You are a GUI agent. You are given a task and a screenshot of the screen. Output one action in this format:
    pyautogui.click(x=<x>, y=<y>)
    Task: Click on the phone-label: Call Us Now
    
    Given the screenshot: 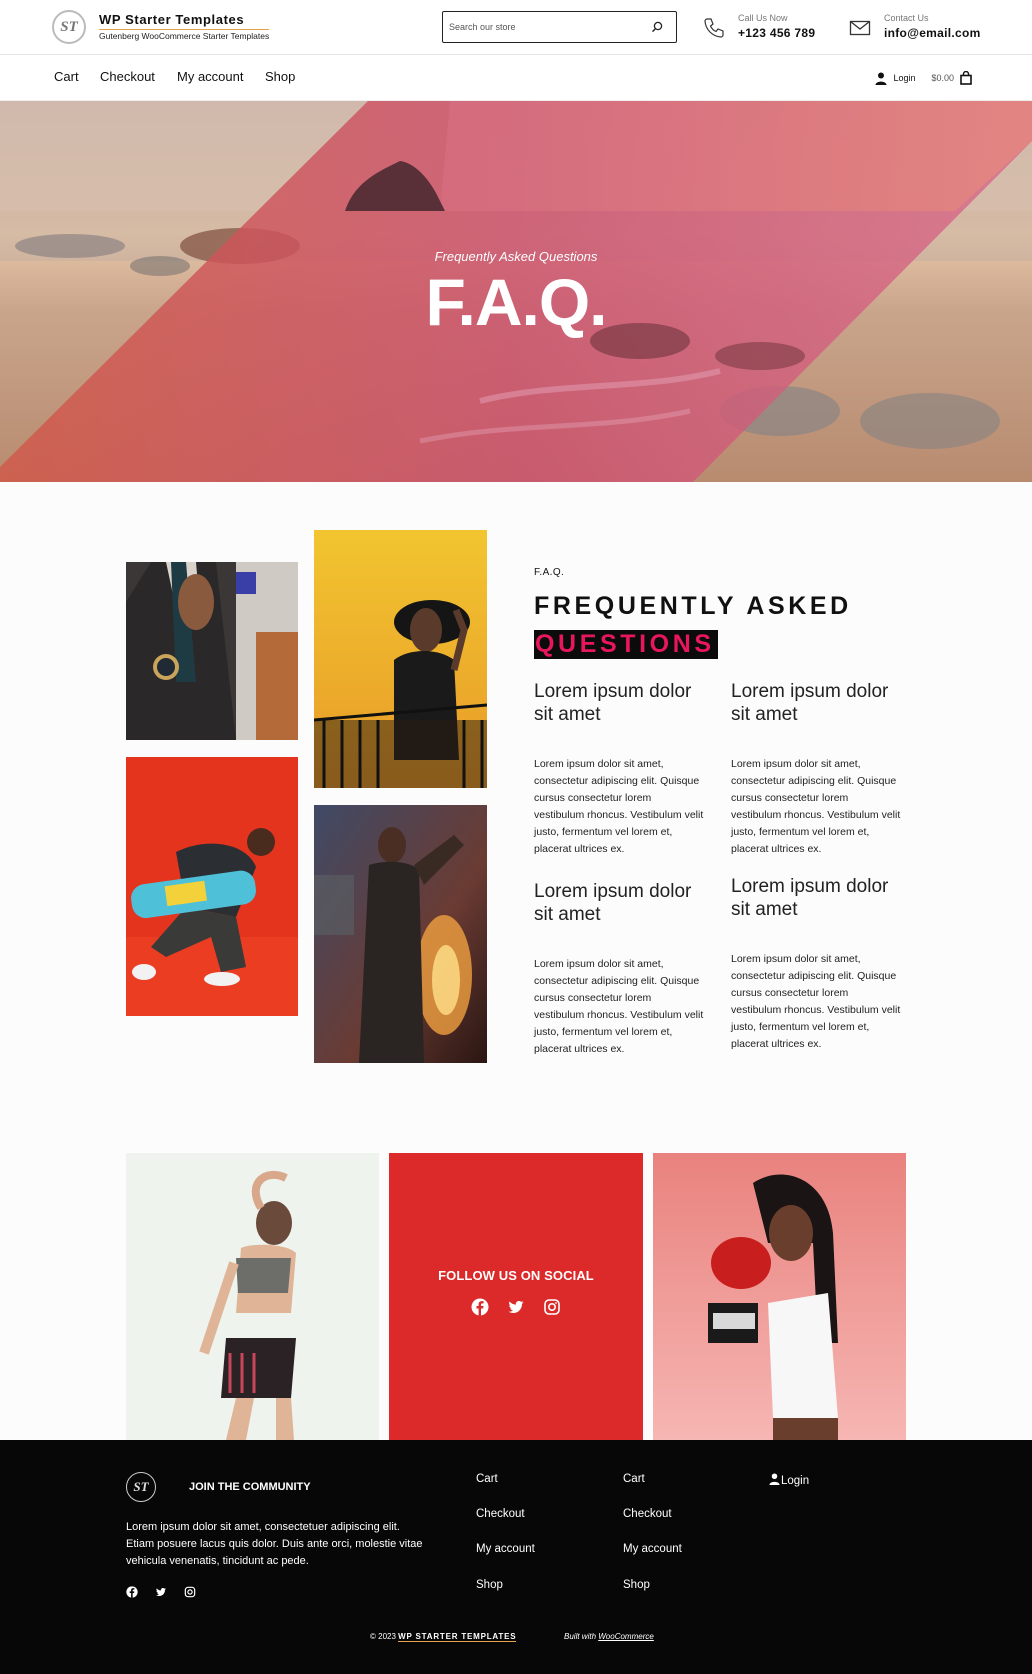 What is the action you would take?
    pyautogui.click(x=763, y=18)
    